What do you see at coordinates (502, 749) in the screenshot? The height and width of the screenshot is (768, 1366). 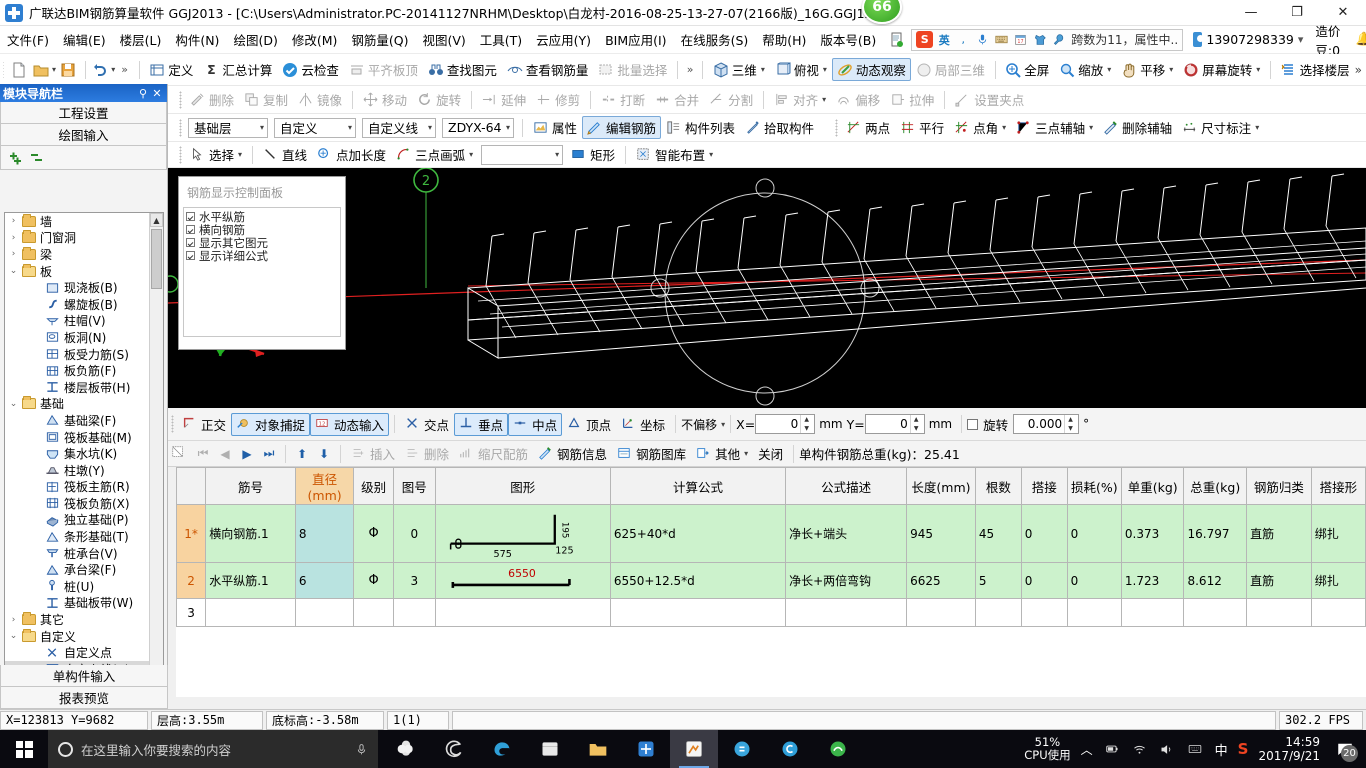 I see `taskbar-app-edge` at bounding box center [502, 749].